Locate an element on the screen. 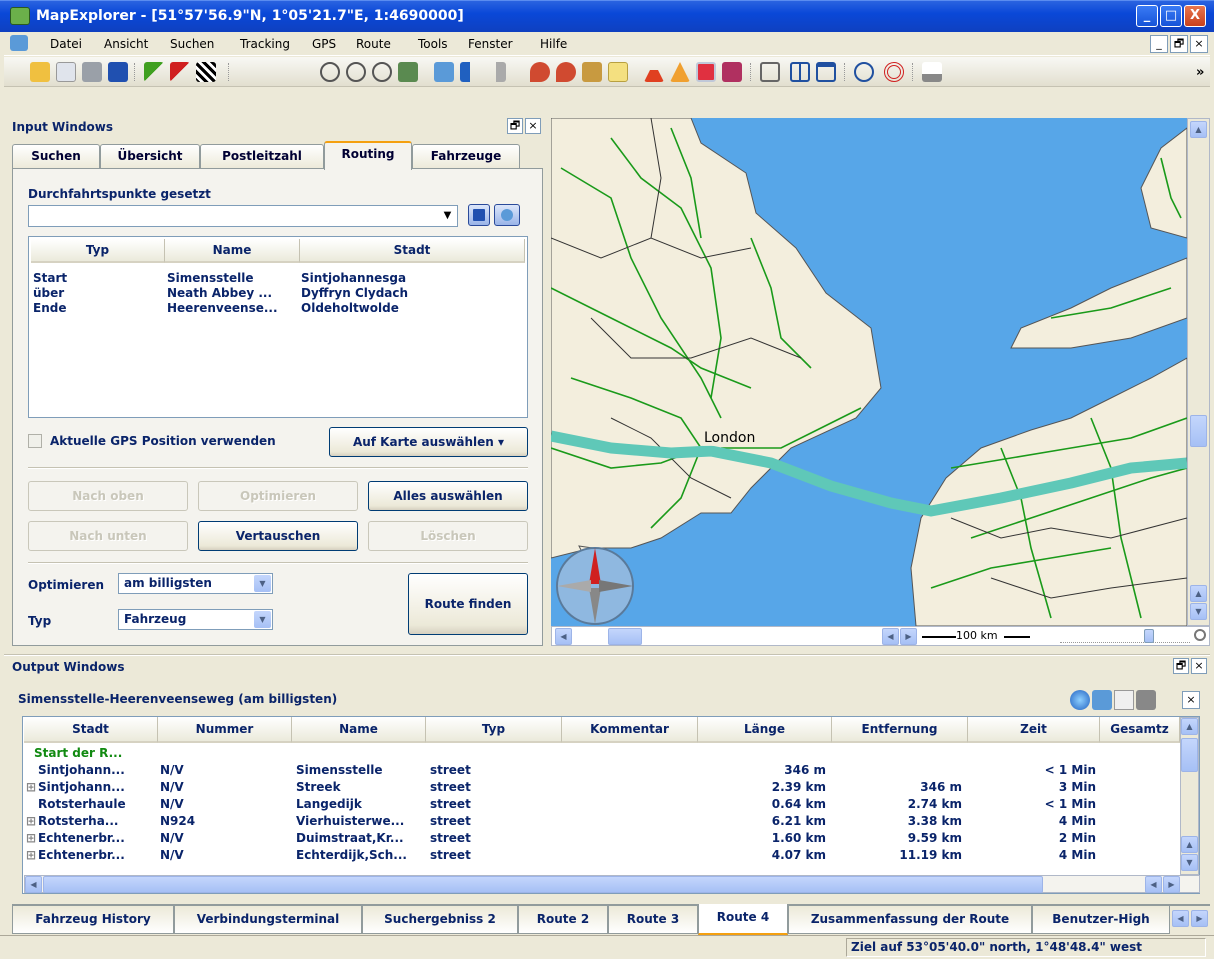 This screenshot has height=959, width=1214. output-float-button: 🗗 is located at coordinates (1181, 666).